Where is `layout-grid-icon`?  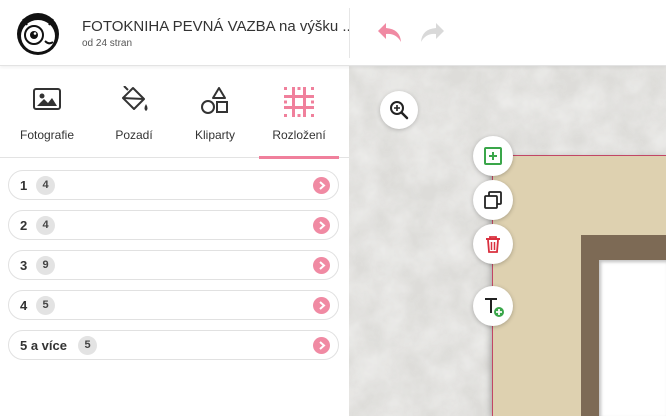
layout-grid-icon is located at coordinates (299, 102).